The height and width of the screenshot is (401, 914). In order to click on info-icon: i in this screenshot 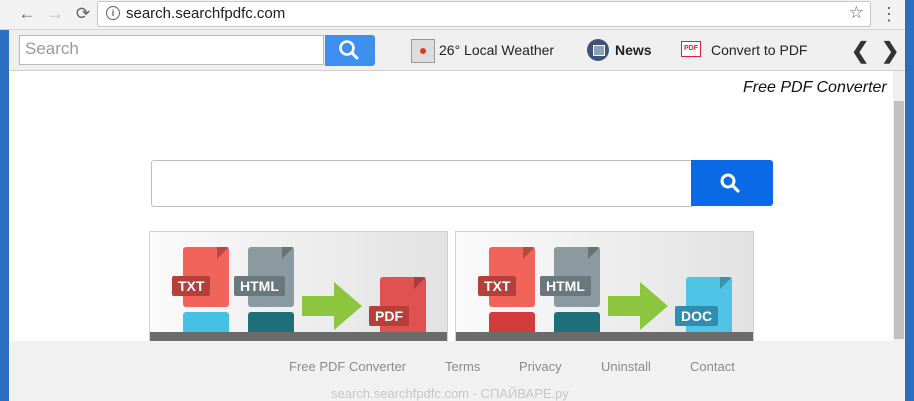, I will do `click(113, 13)`.